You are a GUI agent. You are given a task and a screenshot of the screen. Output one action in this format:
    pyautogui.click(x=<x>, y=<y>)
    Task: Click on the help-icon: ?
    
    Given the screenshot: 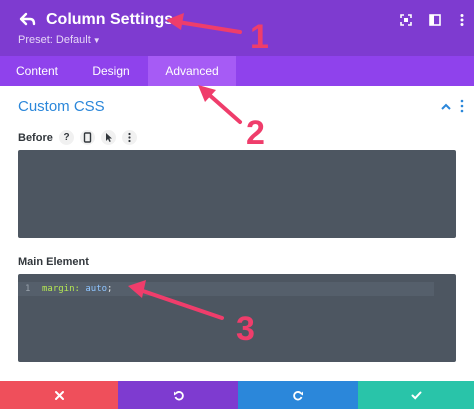 What is the action you would take?
    pyautogui.click(x=66, y=137)
    